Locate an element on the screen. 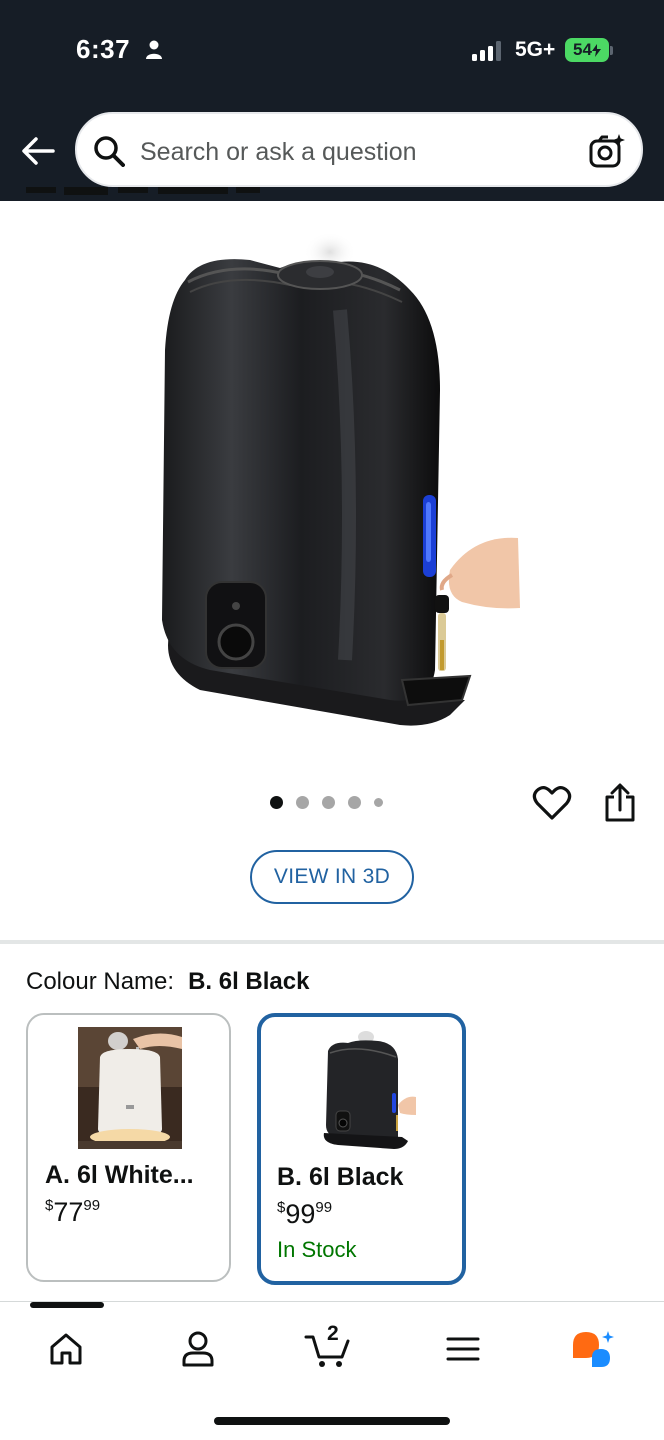 This screenshot has height=1440, width=664. search-bar: Search or ask a question is located at coordinates (359, 149).